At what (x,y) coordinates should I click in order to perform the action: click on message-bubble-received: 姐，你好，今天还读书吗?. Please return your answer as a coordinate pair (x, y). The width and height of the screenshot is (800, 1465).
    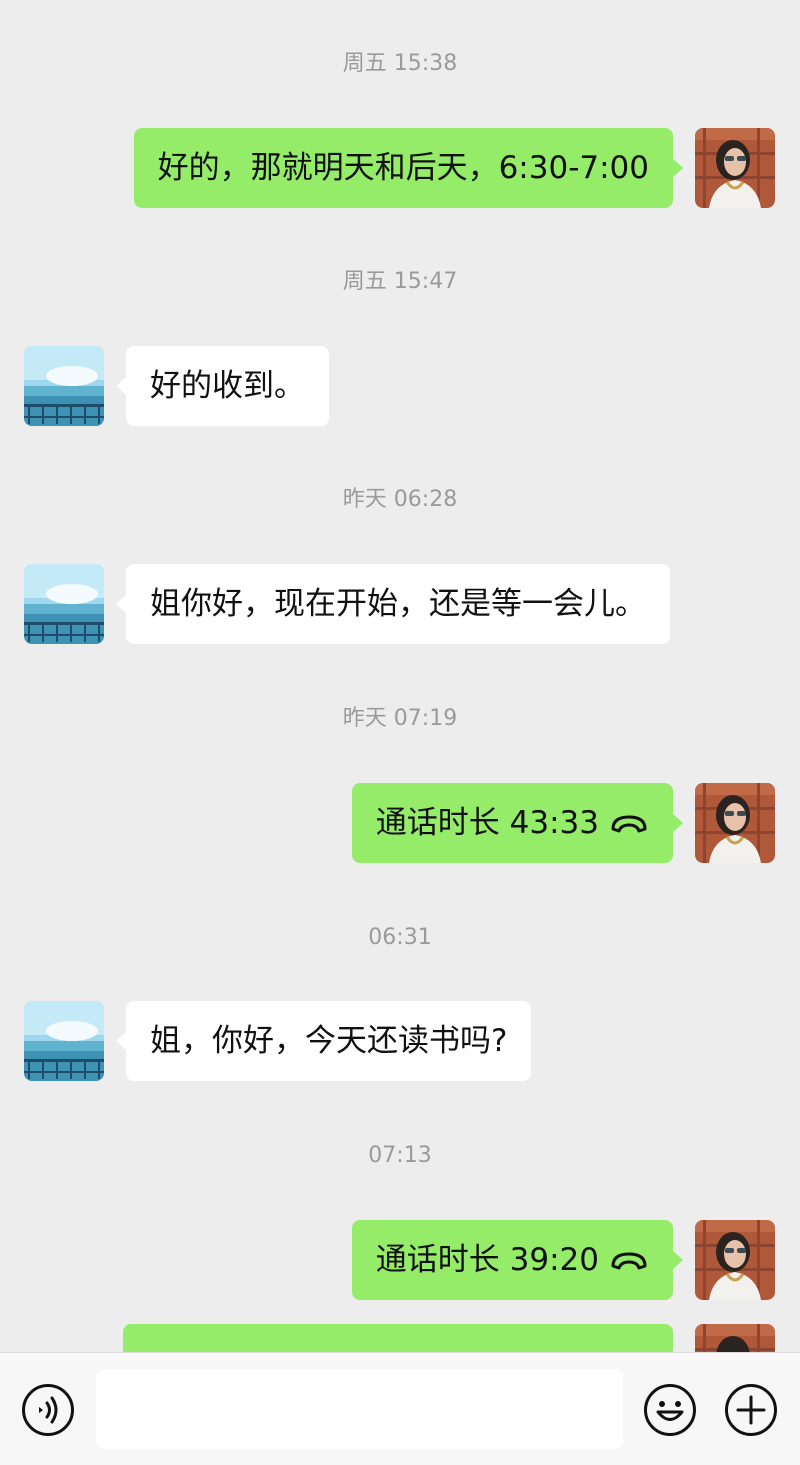
    Looking at the image, I should click on (323, 1041).